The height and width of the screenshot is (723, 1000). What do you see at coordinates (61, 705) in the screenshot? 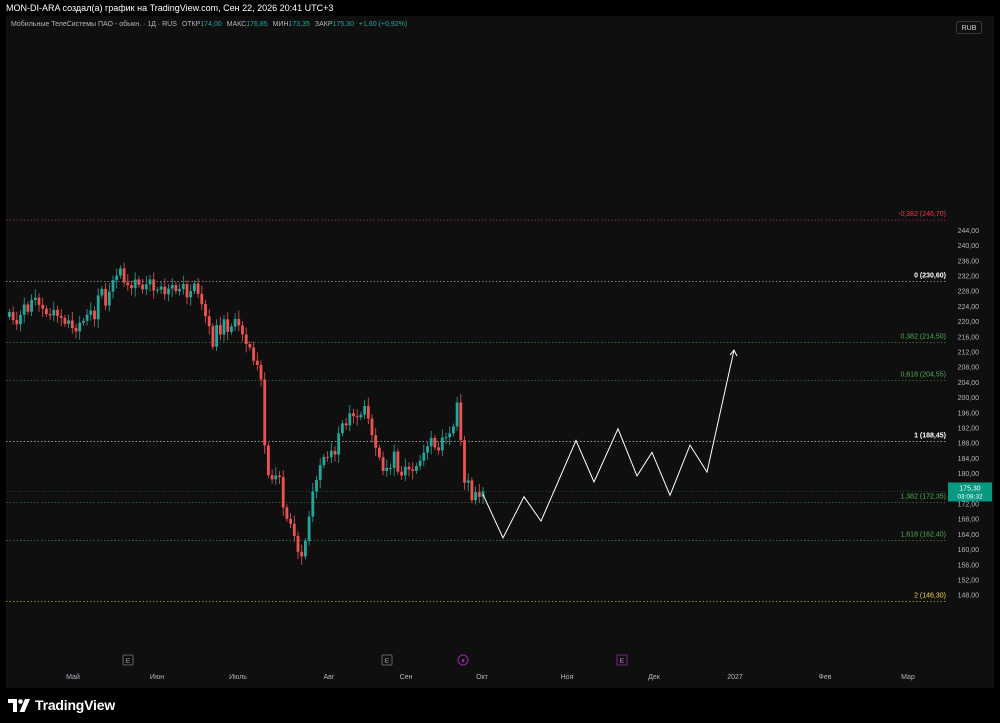
I see `tradingview-logo: TradingView` at bounding box center [61, 705].